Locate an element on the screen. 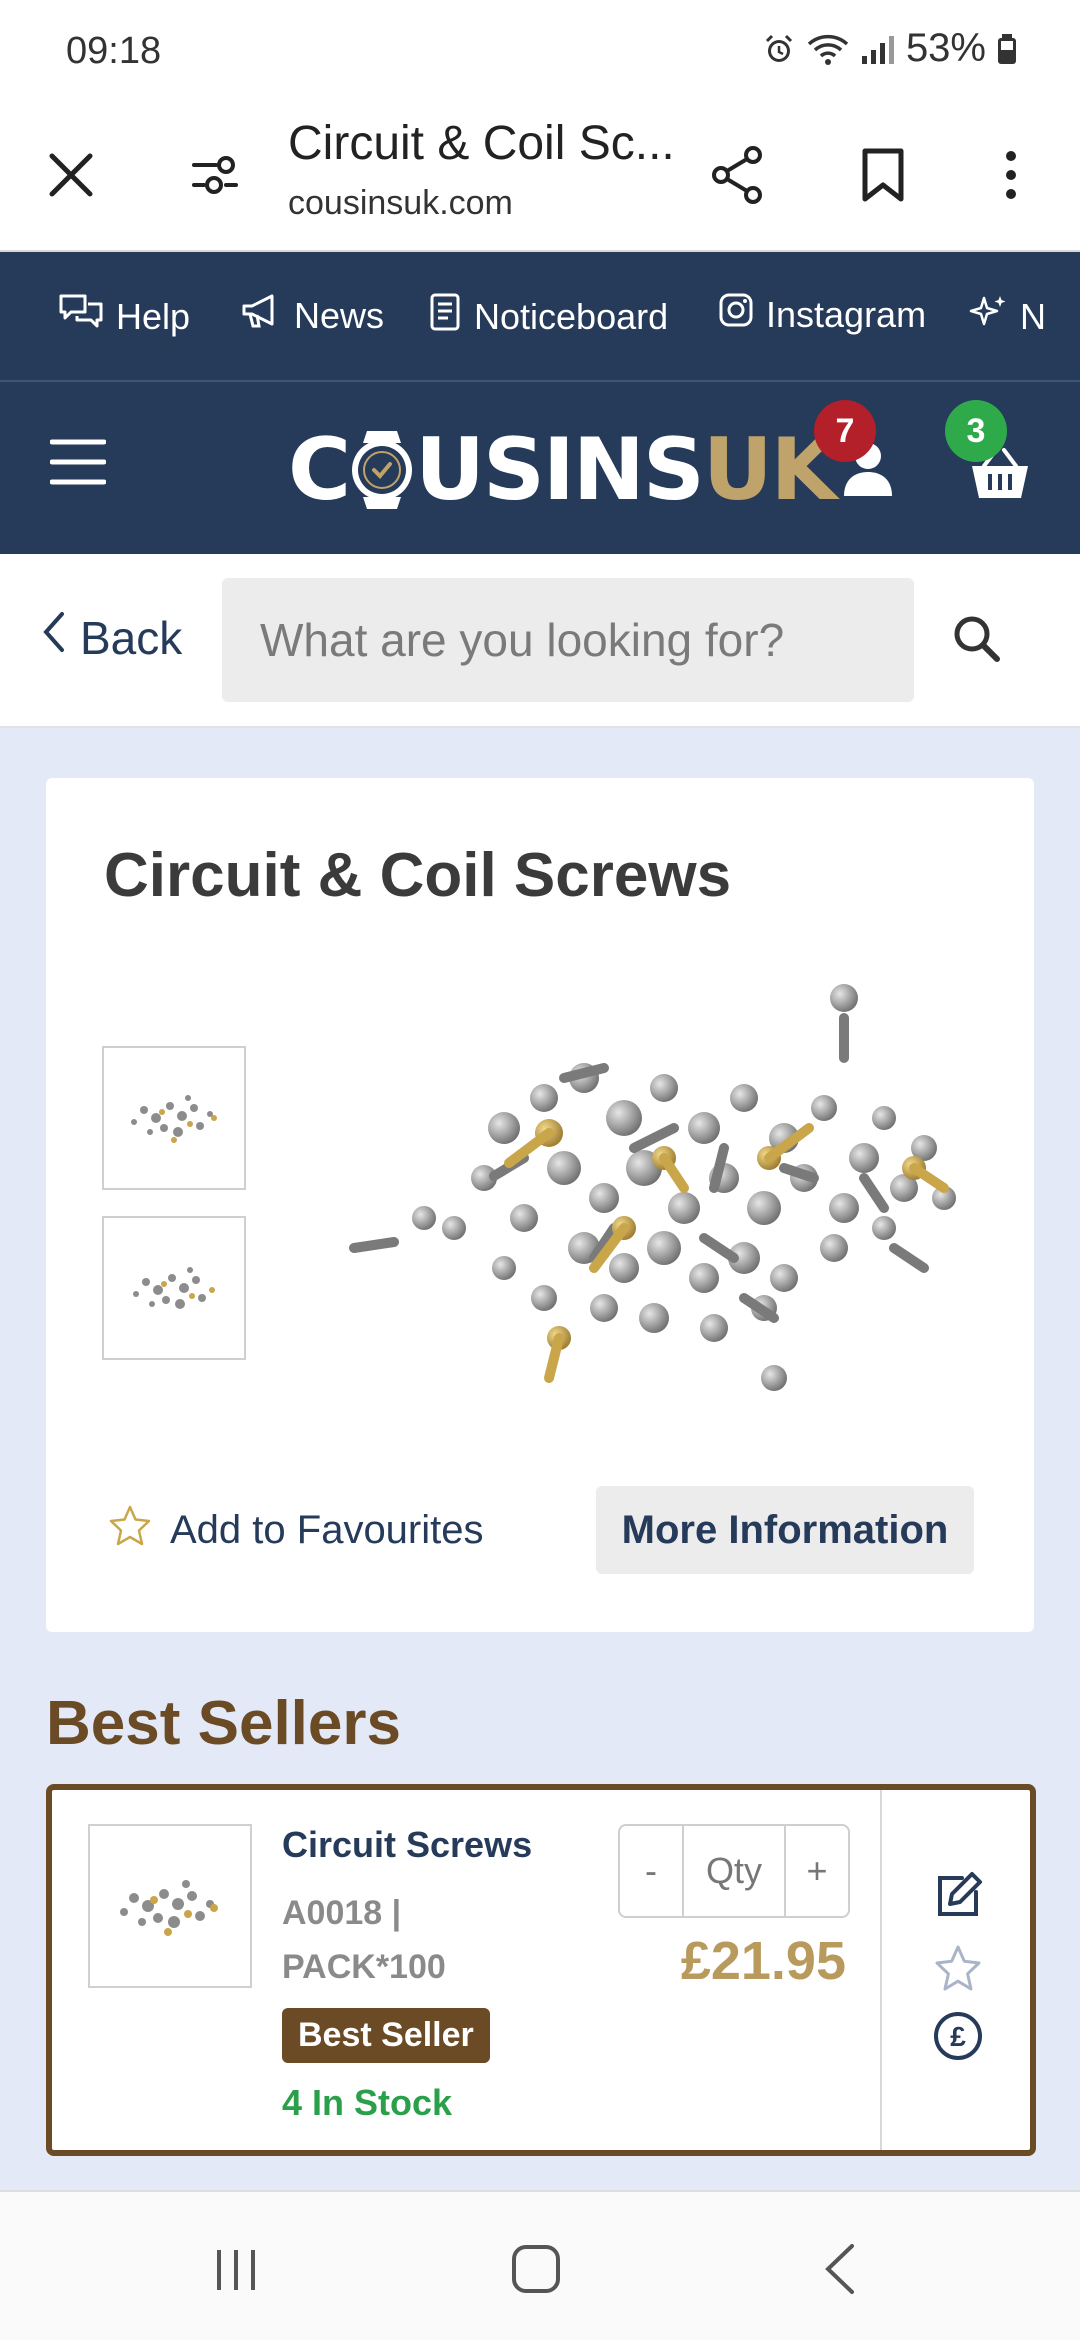 The image size is (1080, 2340). alarm-icon is located at coordinates (779, 49).